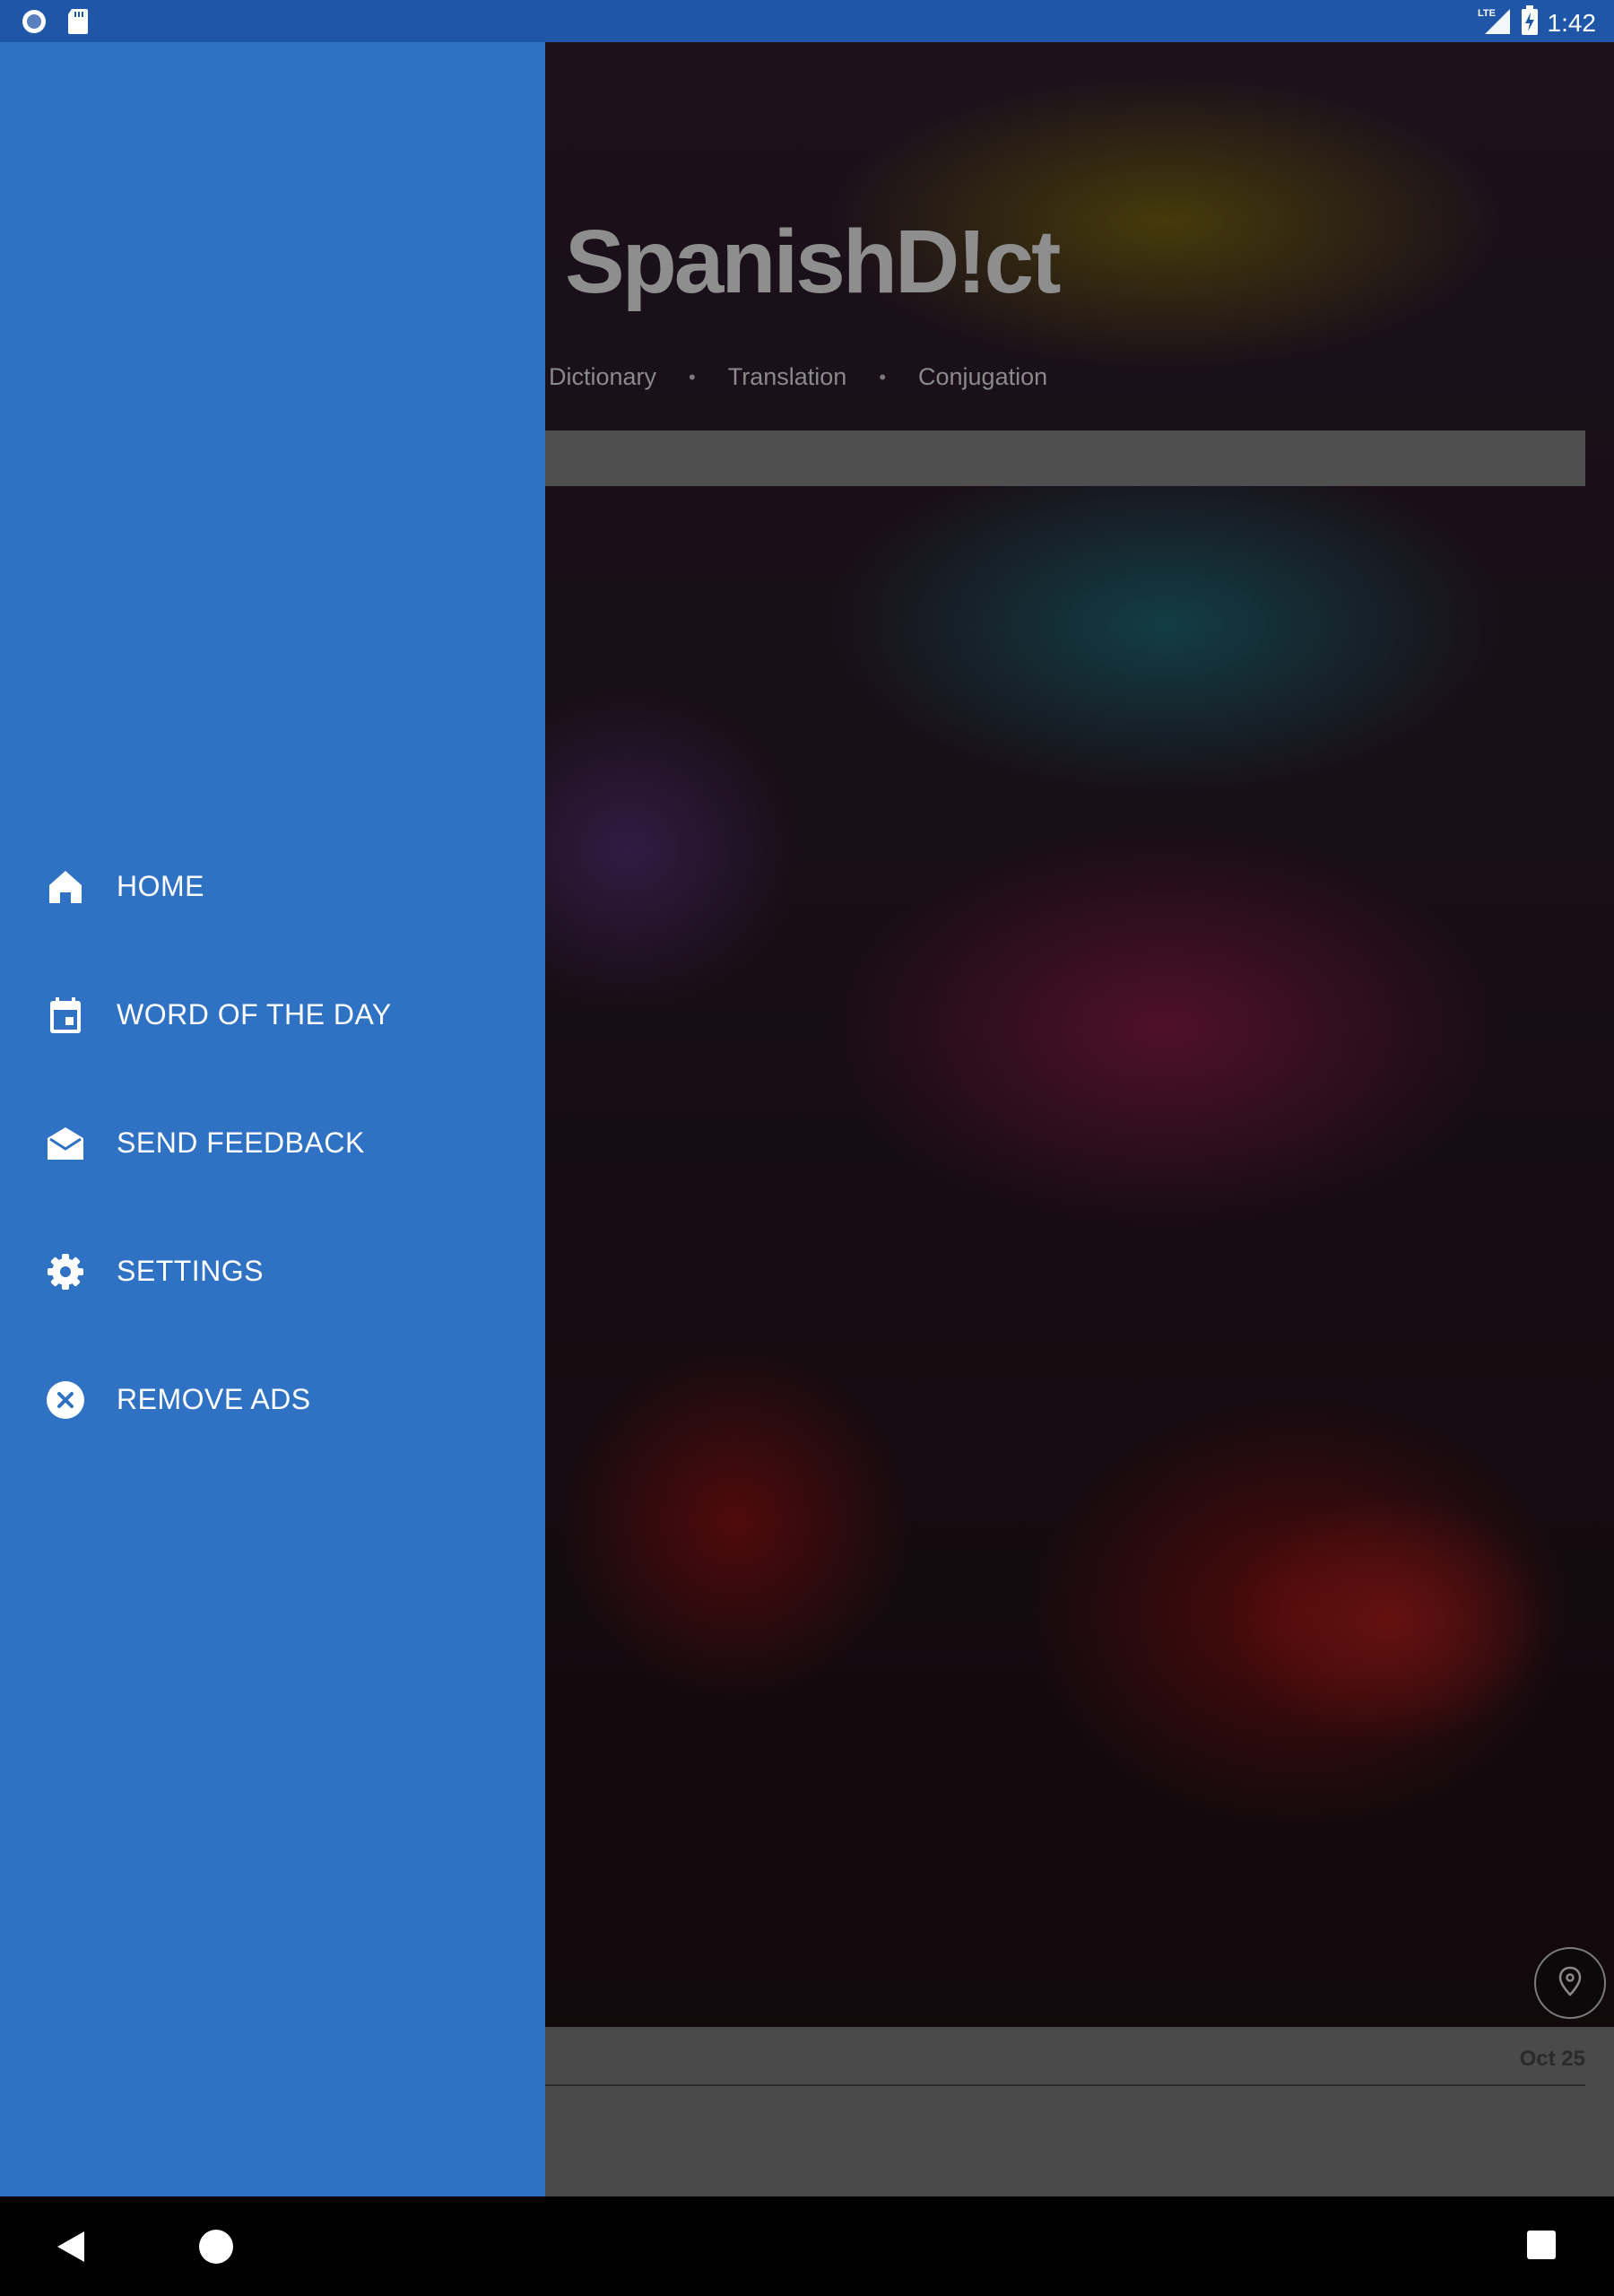 The image size is (1614, 2296). Describe the element at coordinates (1061, 458) in the screenshot. I see `search-input` at that location.